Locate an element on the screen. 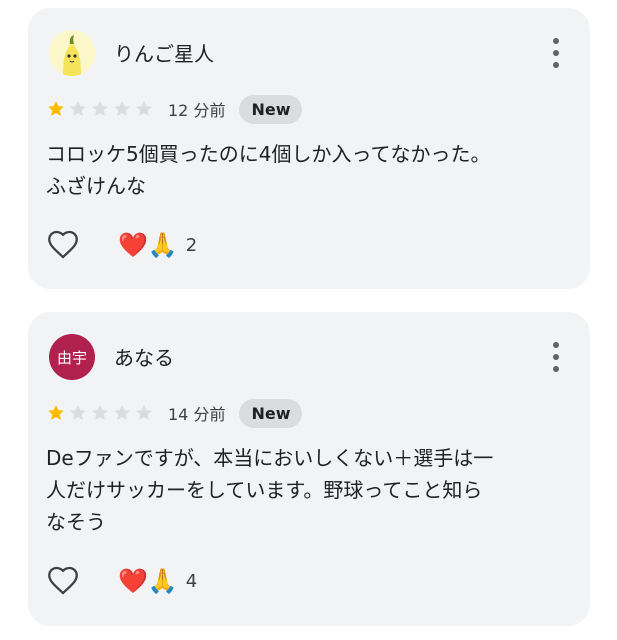 The height and width of the screenshot is (640, 617). review-text: コロッケ5個買ったのに4個しか入ってなかった。 ふざけんな is located at coordinates (311, 170).